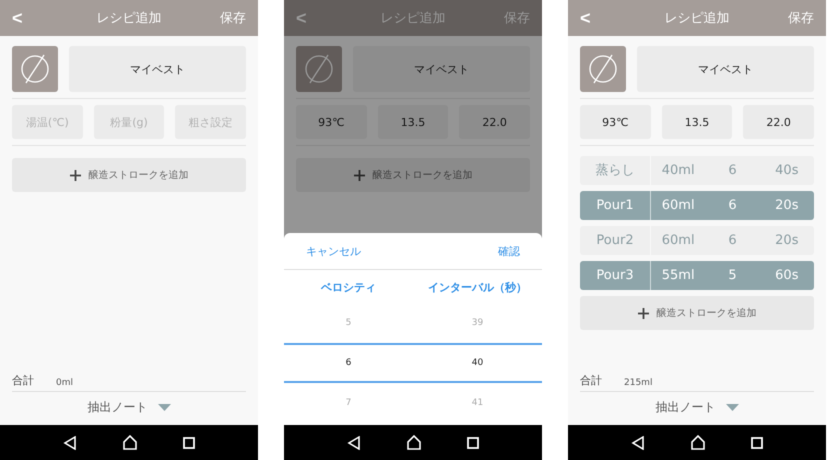 This screenshot has width=828, height=460. I want to click on stroke-row: Pour1 60ml 6 20s, so click(697, 205).